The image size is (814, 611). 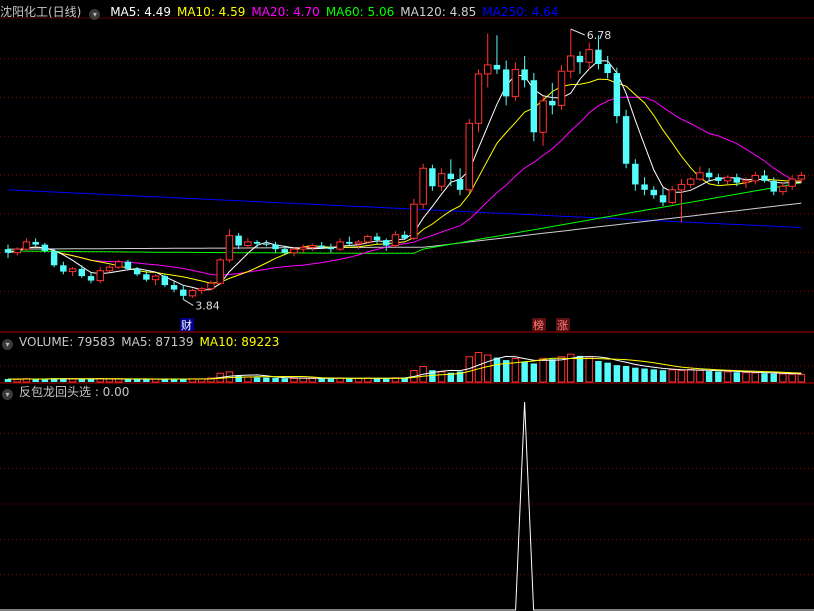 I want to click on high-marker-line, so click(x=577, y=32).